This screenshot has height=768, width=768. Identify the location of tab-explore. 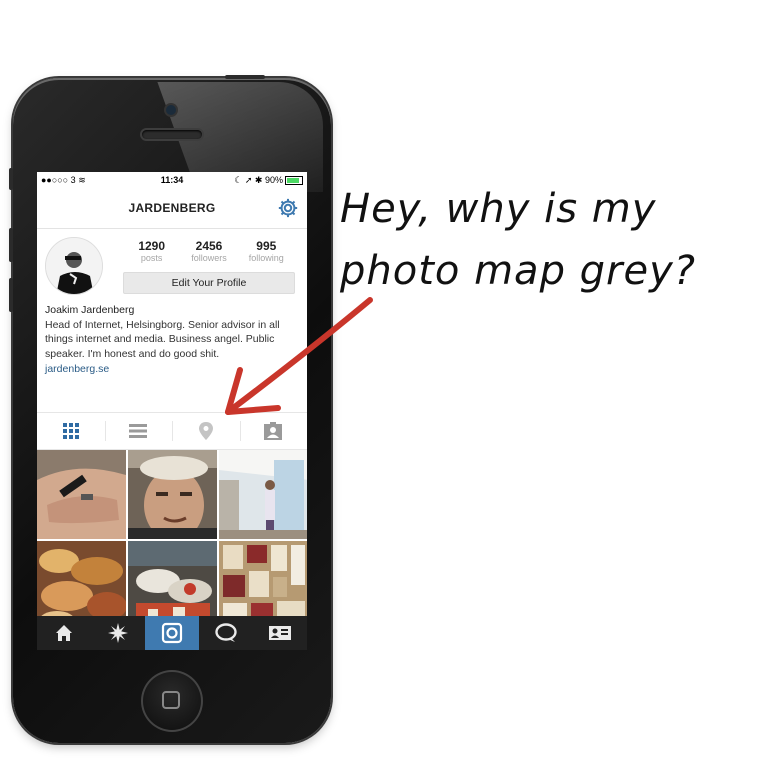
(118, 633).